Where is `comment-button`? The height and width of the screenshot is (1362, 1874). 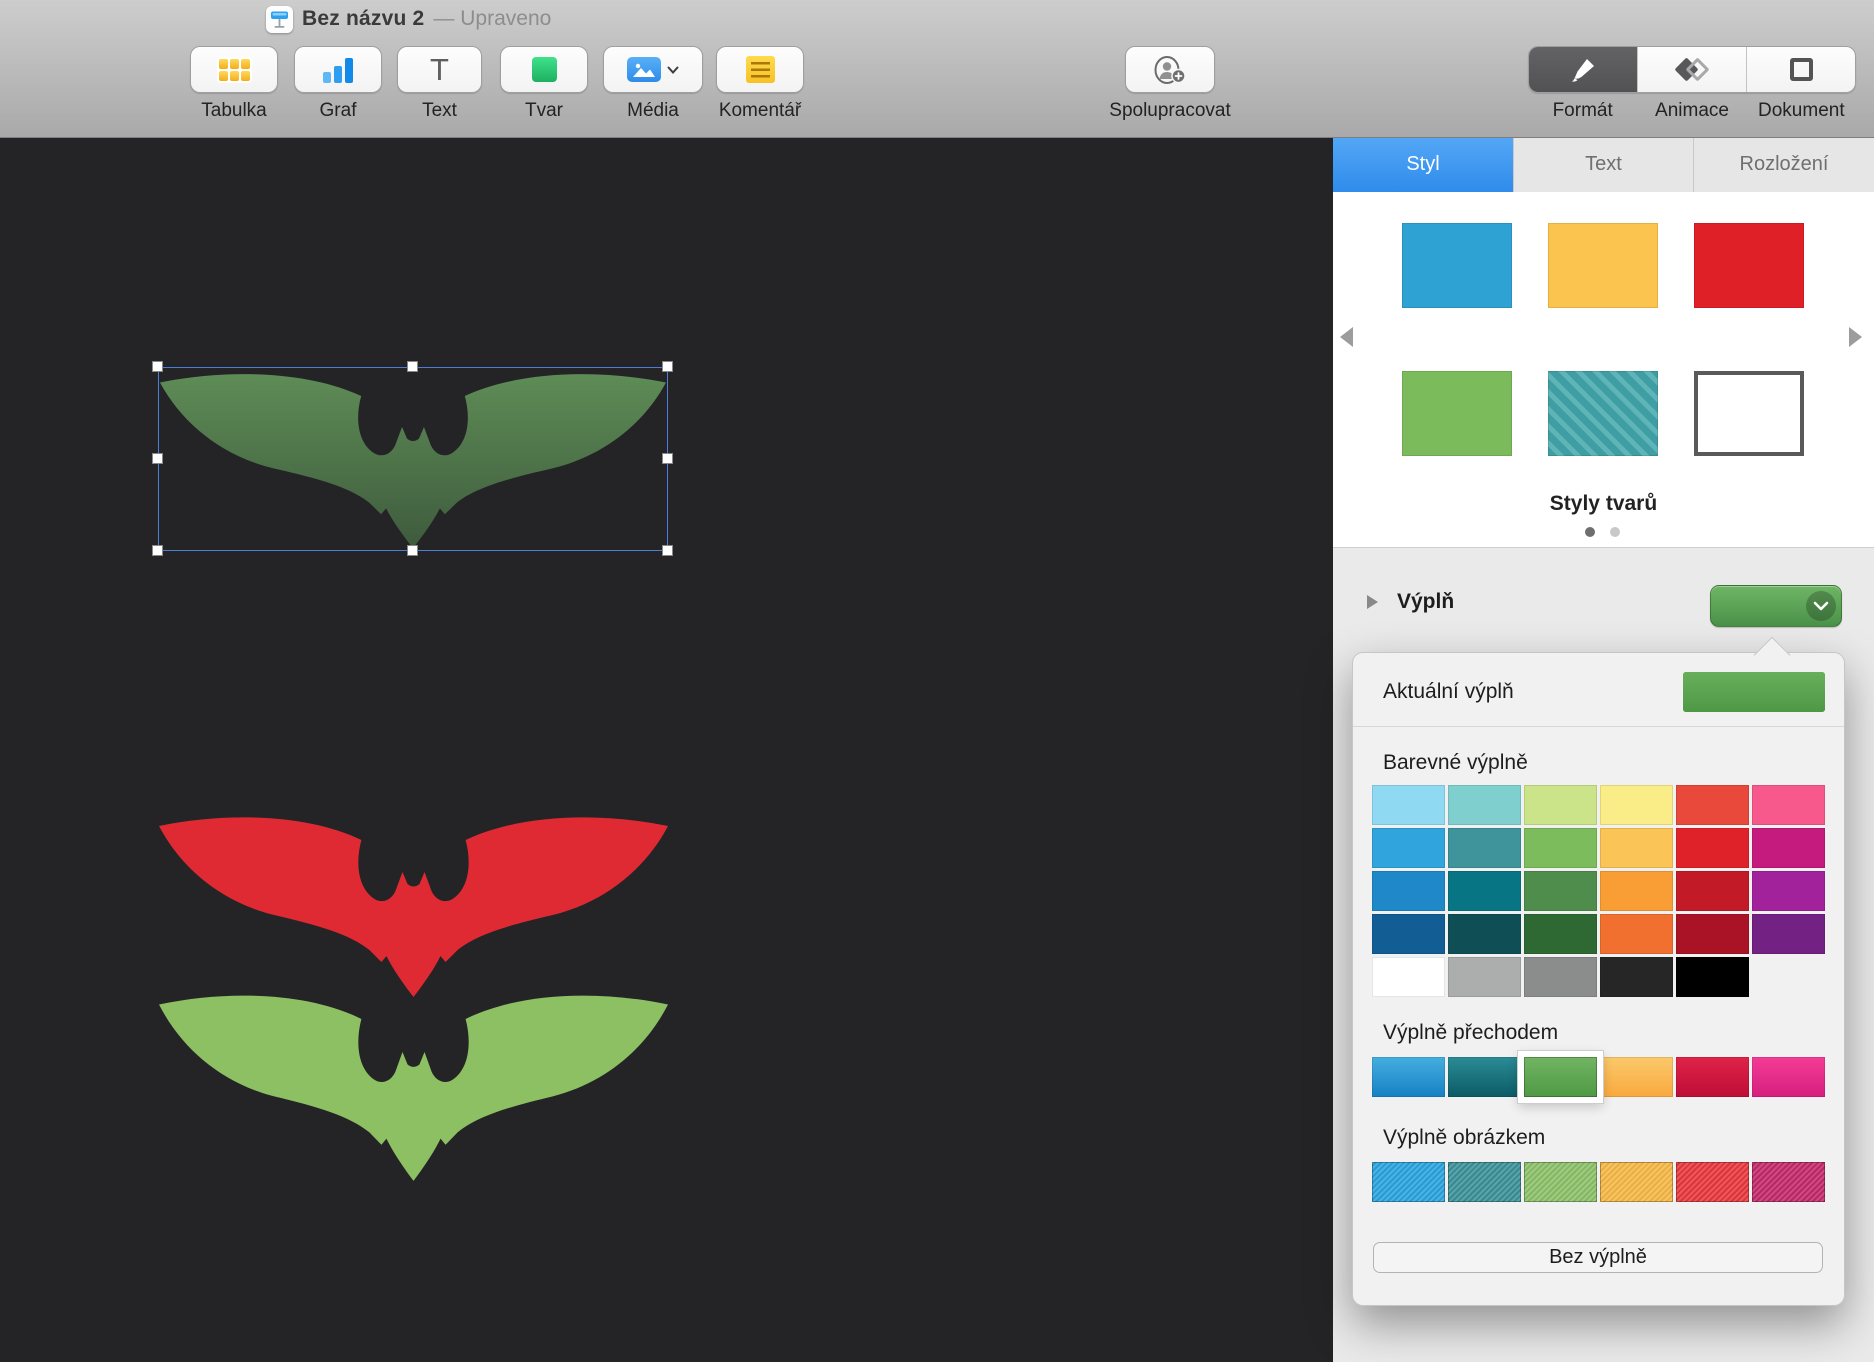
comment-button is located at coordinates (760, 69).